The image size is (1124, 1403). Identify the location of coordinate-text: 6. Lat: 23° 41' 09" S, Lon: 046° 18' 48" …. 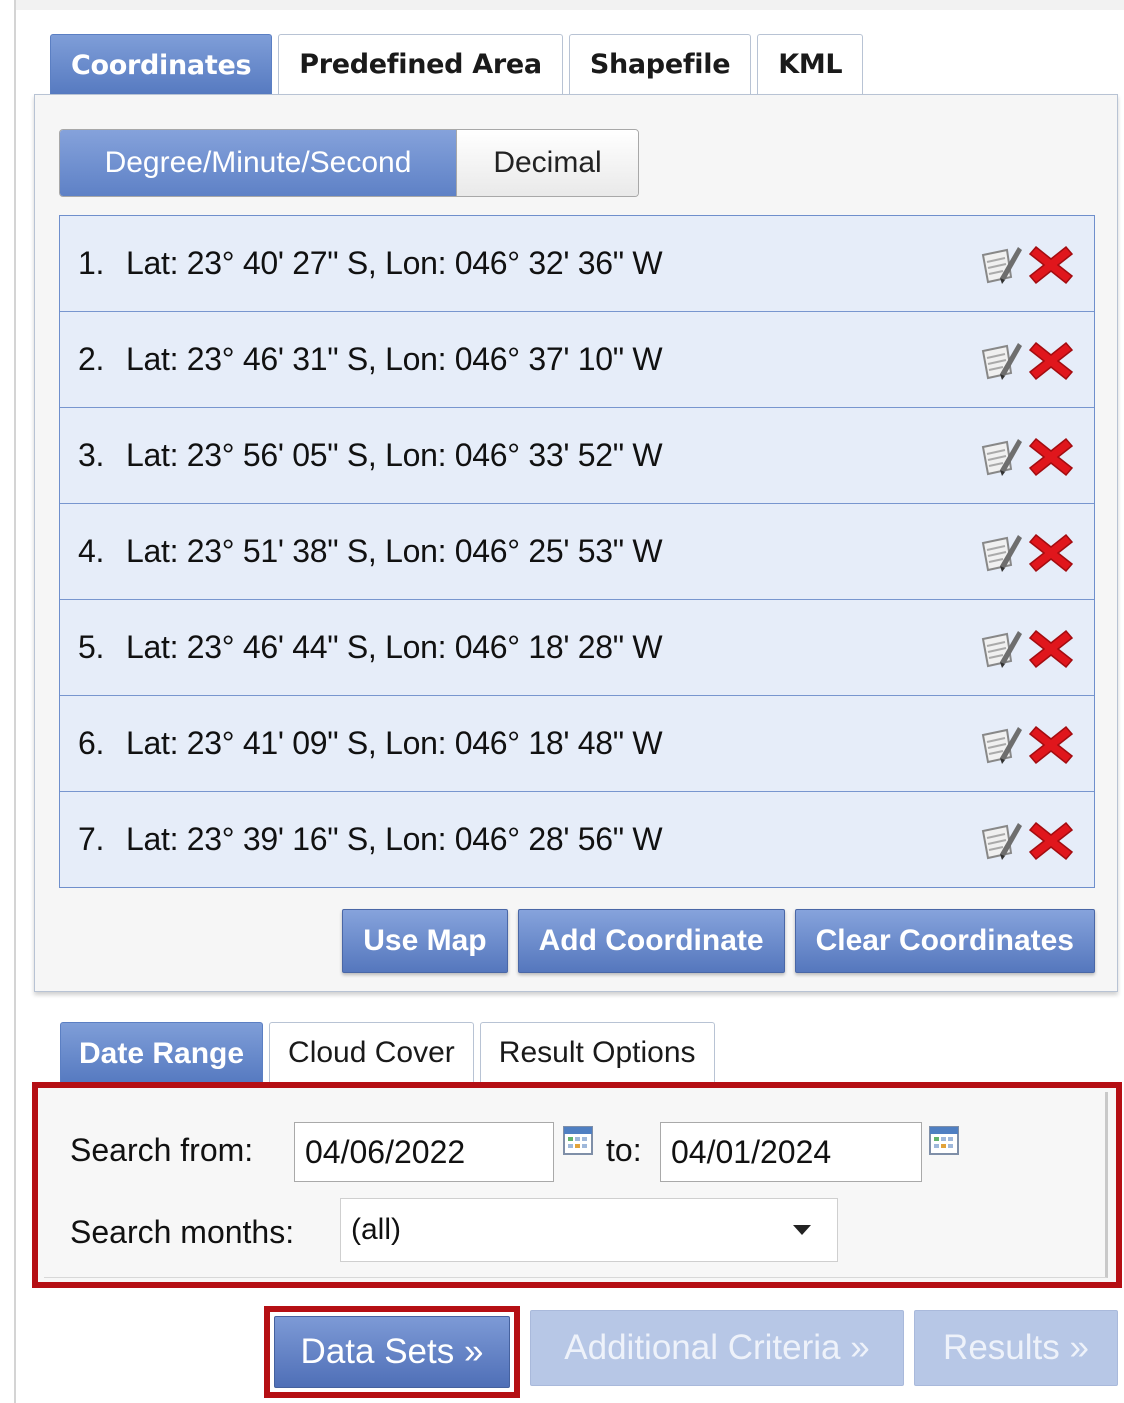
(370, 743).